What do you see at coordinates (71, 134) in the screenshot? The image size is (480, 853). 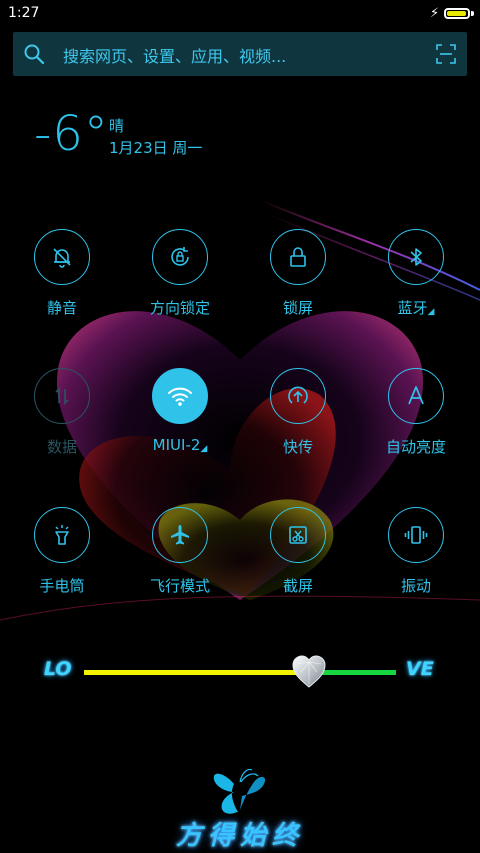 I see `weather-temperature: -6°` at bounding box center [71, 134].